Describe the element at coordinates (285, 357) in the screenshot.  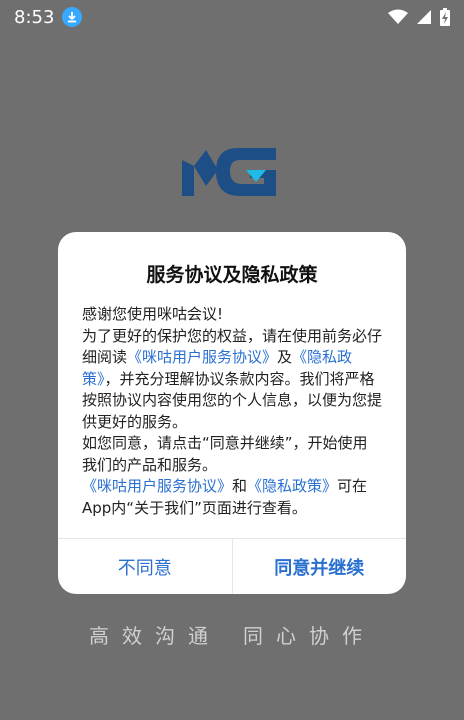
I see `terms-text-and: 及` at that location.